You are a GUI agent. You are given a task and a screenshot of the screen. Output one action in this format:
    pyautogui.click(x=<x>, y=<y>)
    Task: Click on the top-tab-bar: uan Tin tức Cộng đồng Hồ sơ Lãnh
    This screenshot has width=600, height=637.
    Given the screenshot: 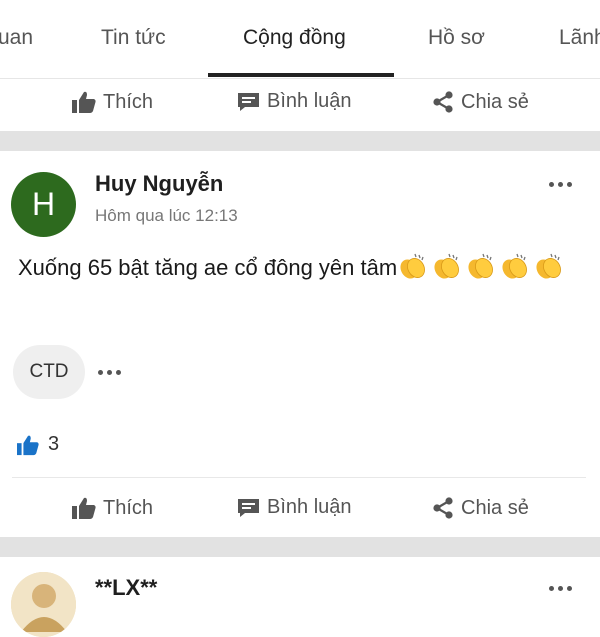 What is the action you would take?
    pyautogui.click(x=300, y=39)
    